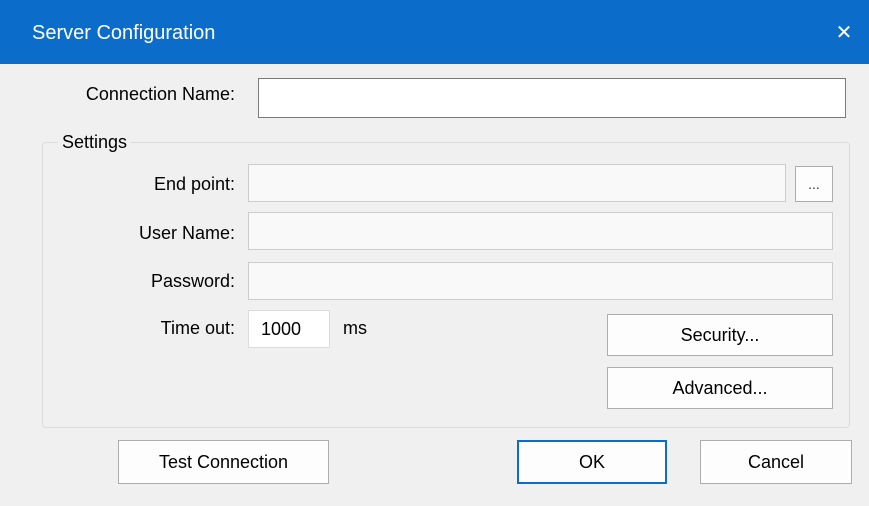 The width and height of the screenshot is (869, 506). I want to click on password-label: Password:, so click(192, 281).